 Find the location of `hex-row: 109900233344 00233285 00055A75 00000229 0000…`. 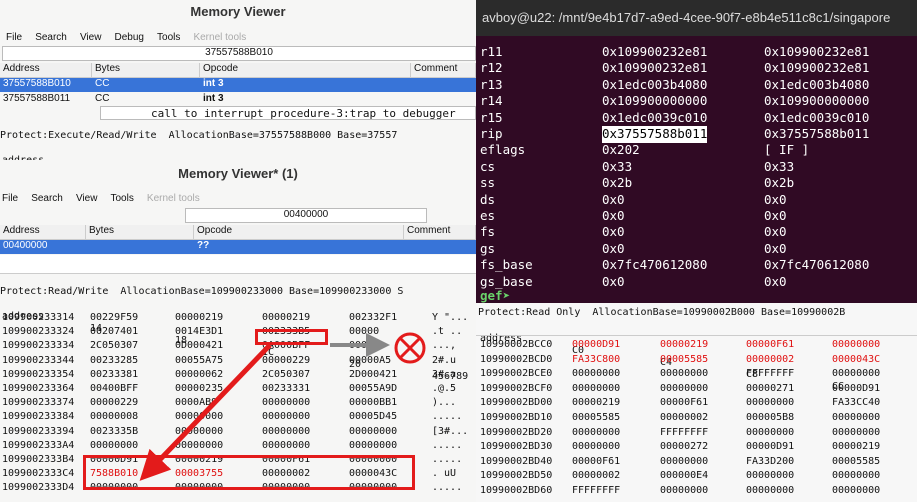

hex-row: 109900233344 00233285 00055A75 00000229 0000… is located at coordinates (238, 361).